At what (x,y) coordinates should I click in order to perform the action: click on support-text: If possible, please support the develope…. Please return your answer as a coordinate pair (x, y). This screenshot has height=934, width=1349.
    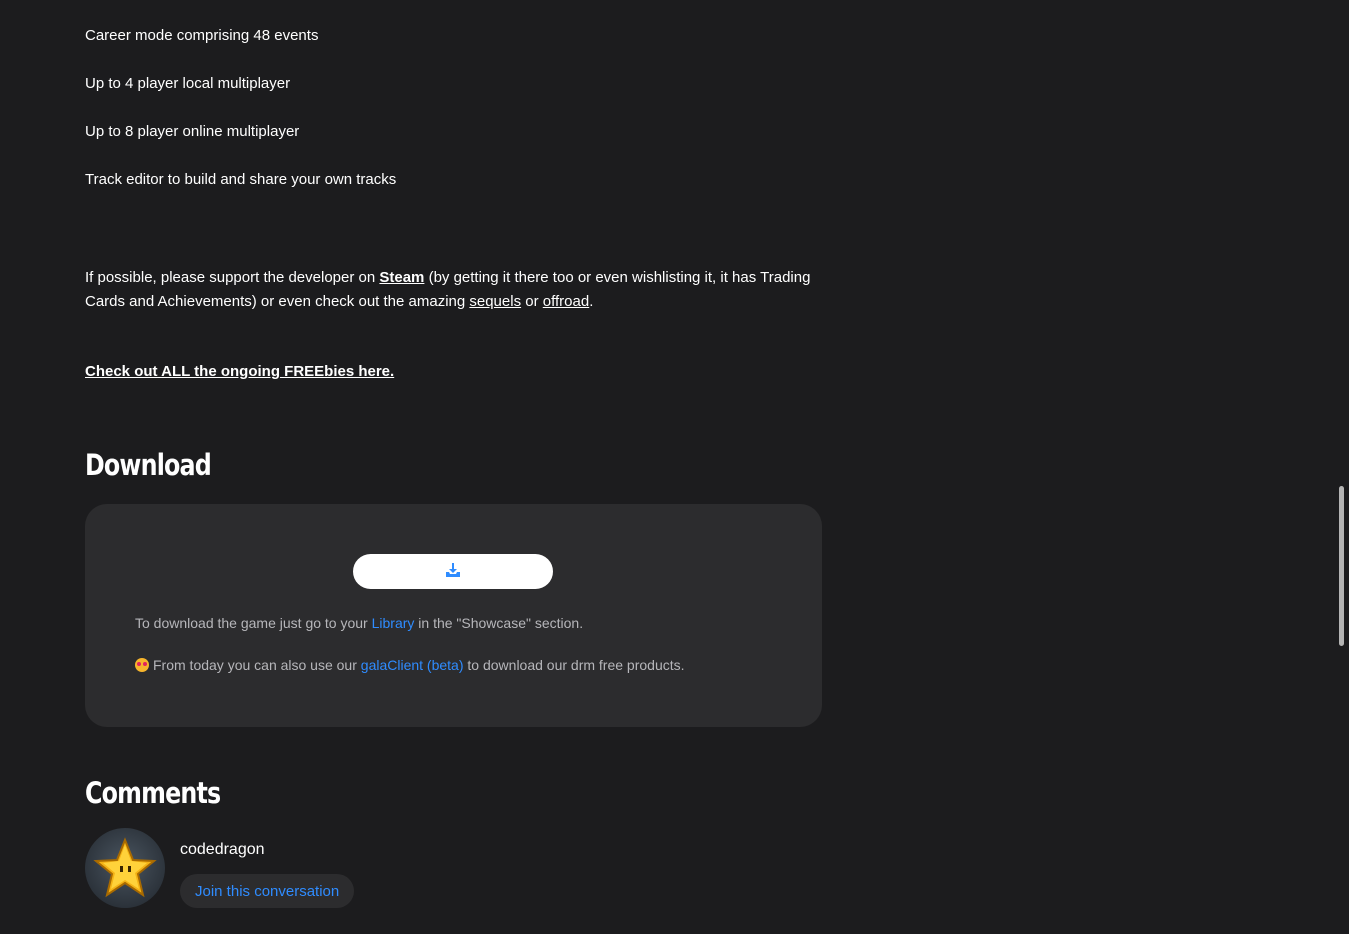
    Looking at the image, I should click on (232, 277).